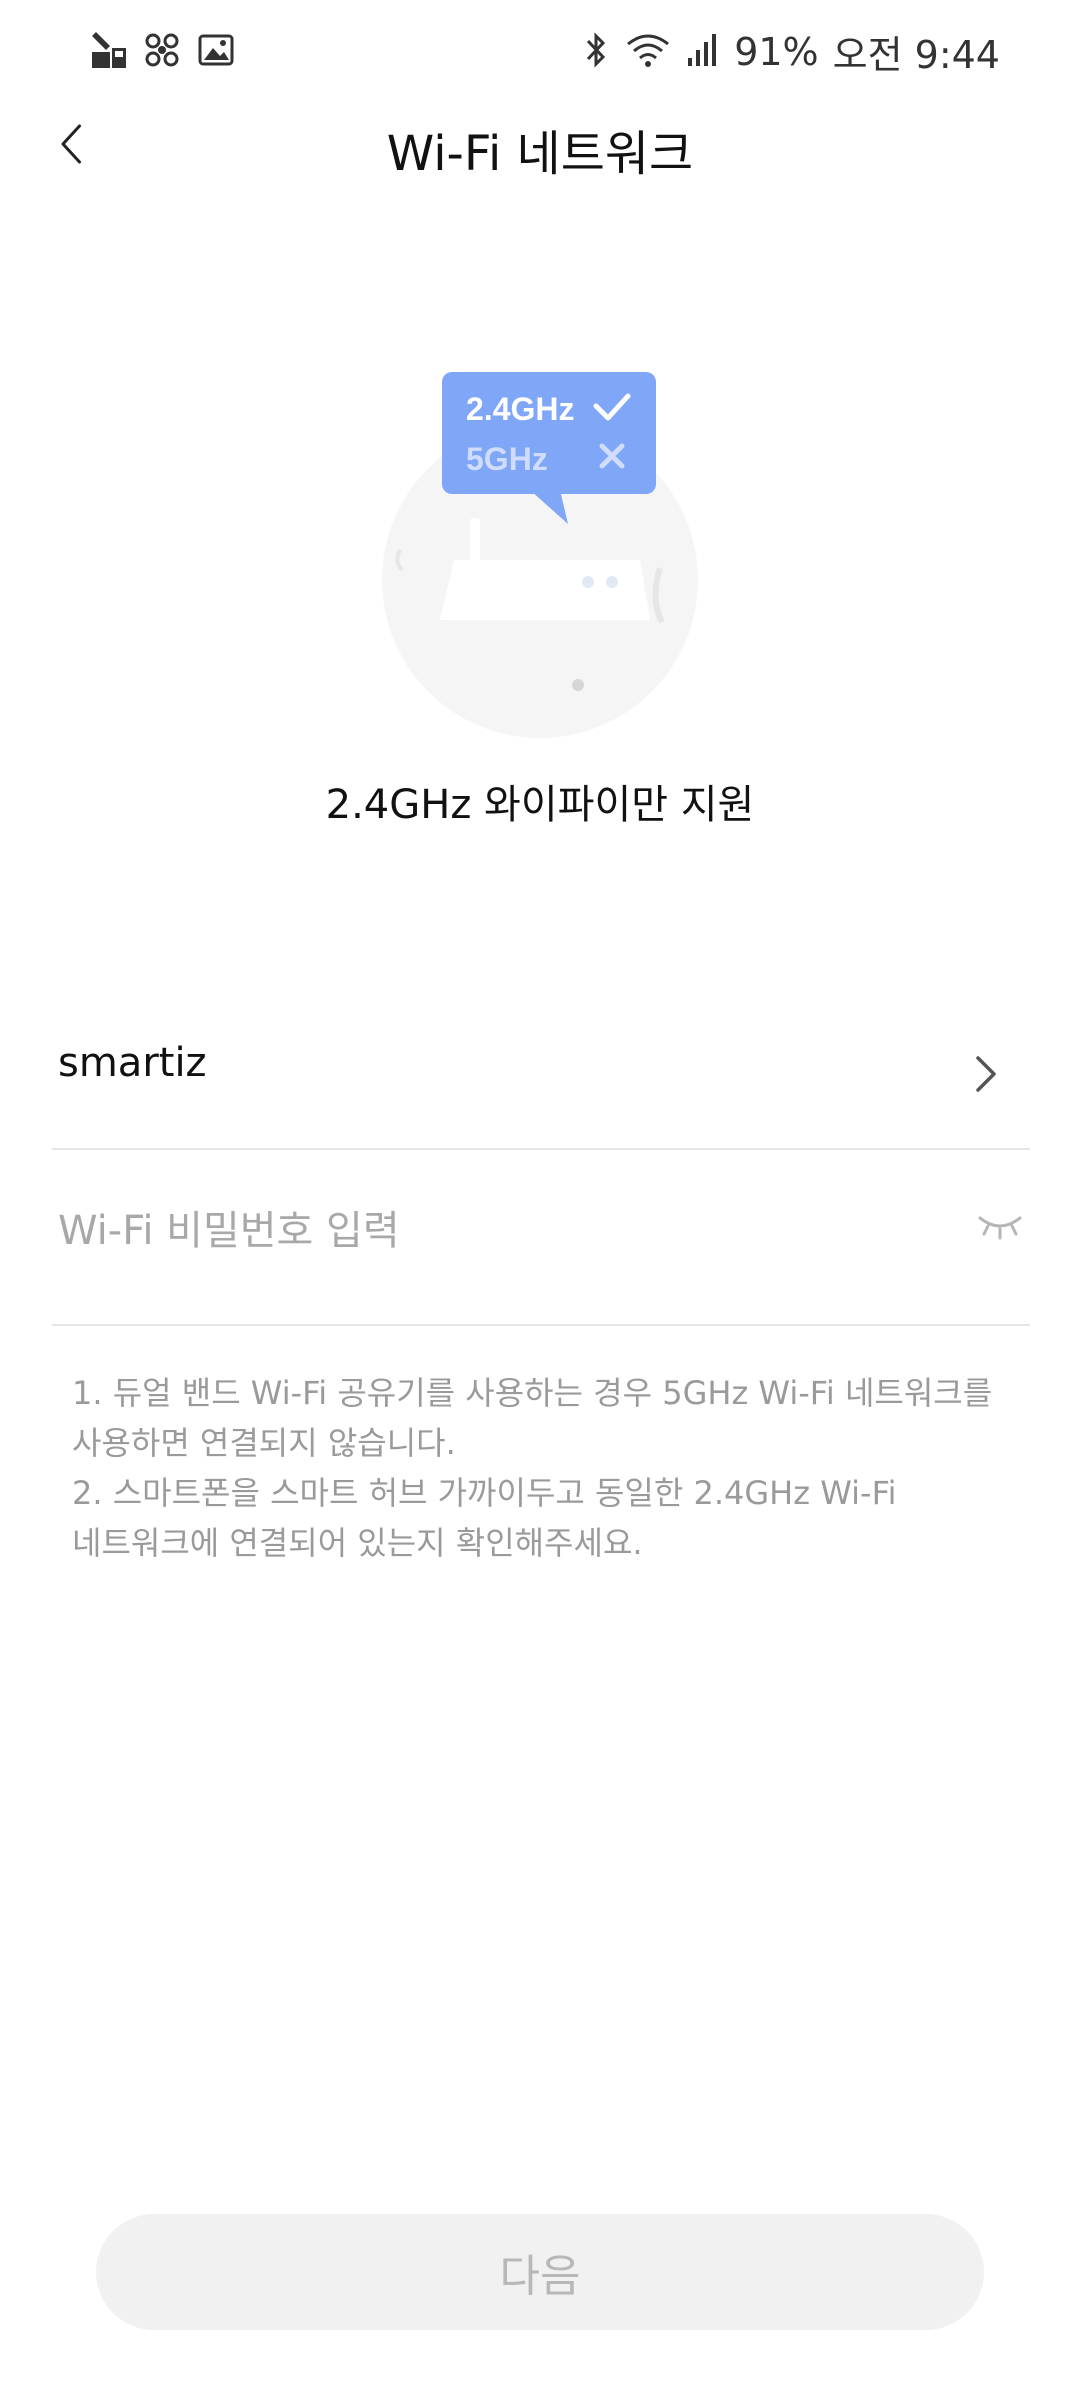 The height and width of the screenshot is (2400, 1080). Describe the element at coordinates (520, 409) in the screenshot. I see `band-supported-label: 2.4GHz` at that location.